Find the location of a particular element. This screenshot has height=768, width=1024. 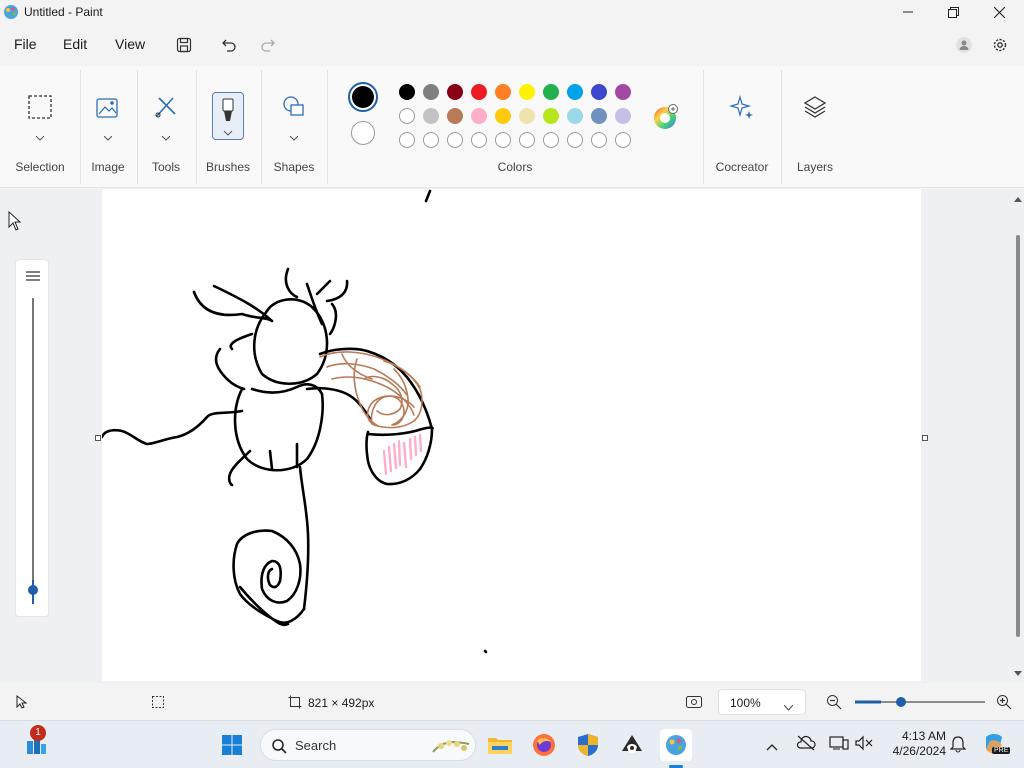

inkscape-icon is located at coordinates (632, 745).